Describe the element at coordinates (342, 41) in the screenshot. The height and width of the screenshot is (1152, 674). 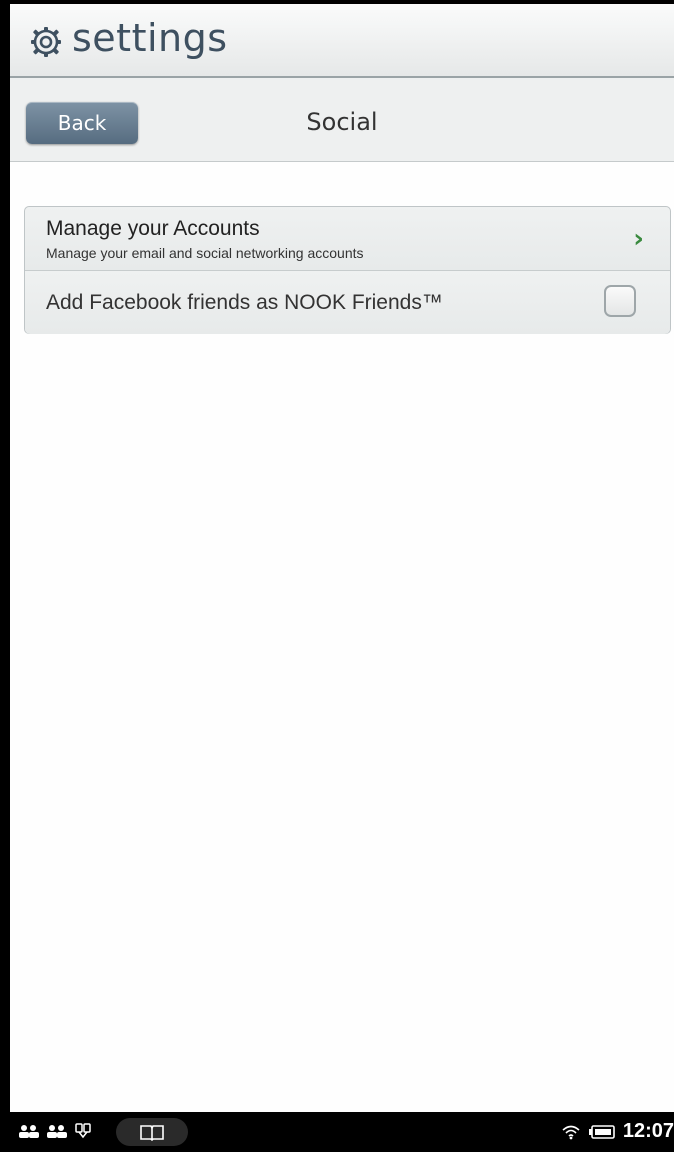
I see `app-title-bar: settings` at that location.